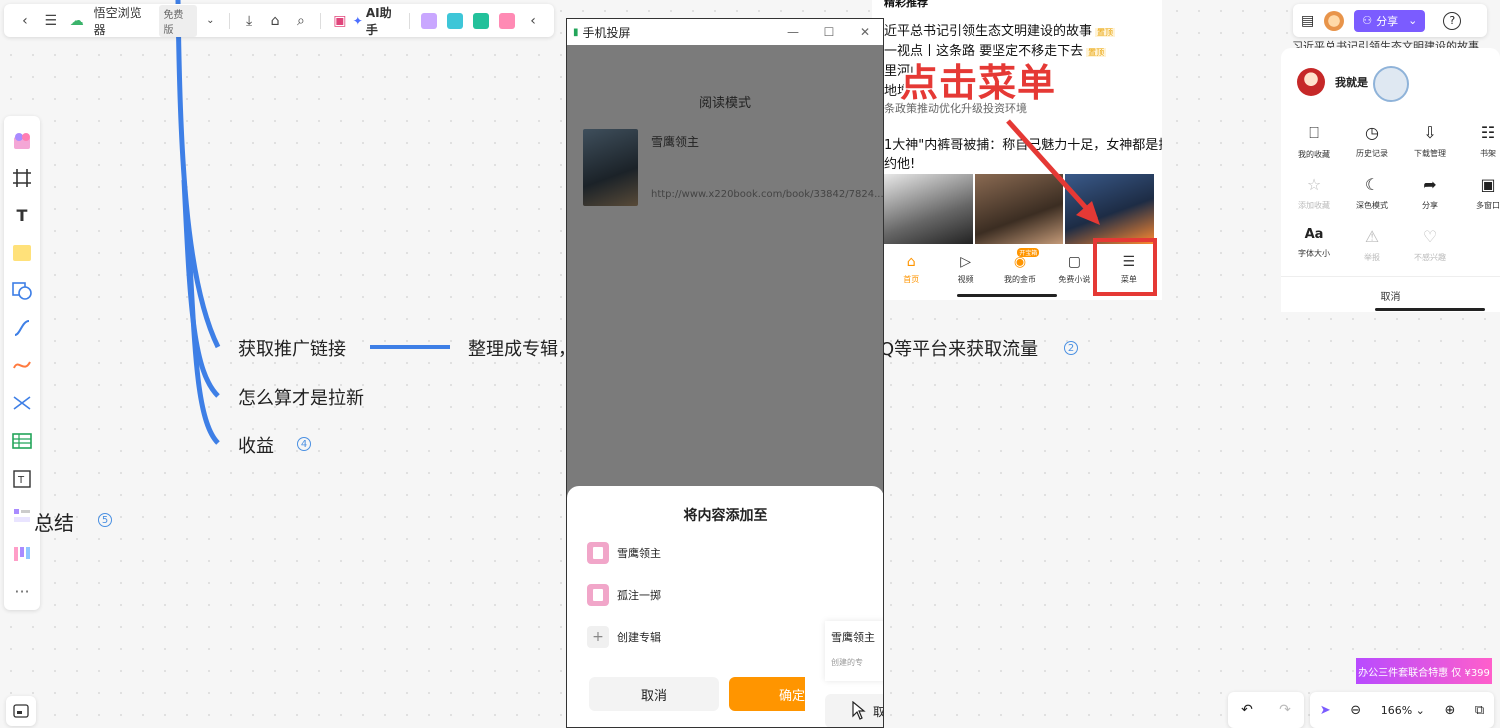  Describe the element at coordinates (455, 20) in the screenshot. I see `p-plugin-icon` at that location.